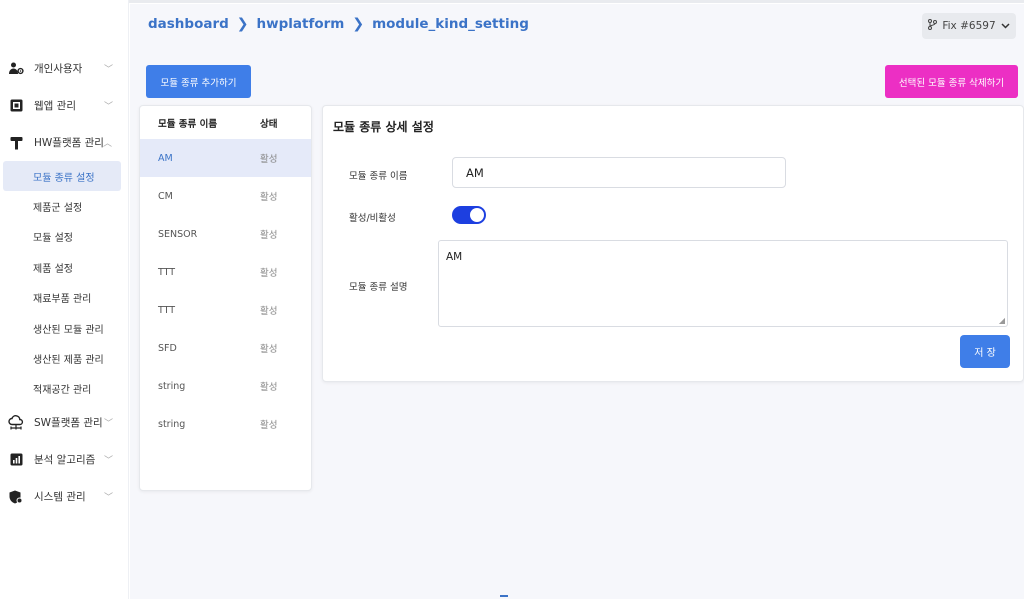 The image size is (1024, 599). What do you see at coordinates (619, 172) in the screenshot?
I see `module-kind-name-input: AM` at bounding box center [619, 172].